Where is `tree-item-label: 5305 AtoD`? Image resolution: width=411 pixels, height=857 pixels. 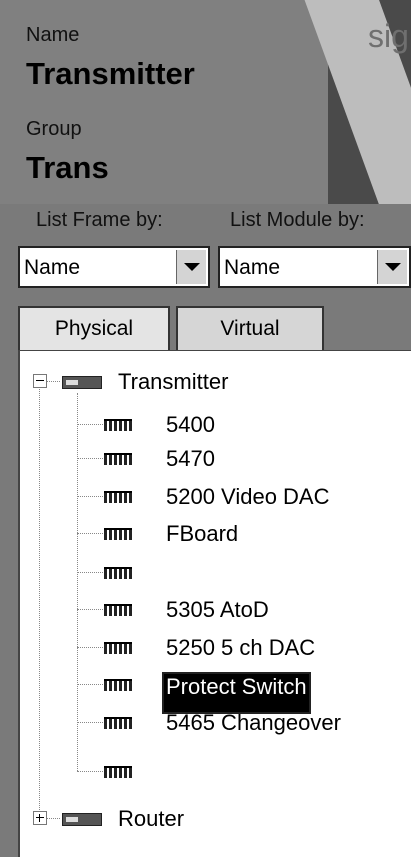
tree-item-label: 5305 AtoD is located at coordinates (217, 609).